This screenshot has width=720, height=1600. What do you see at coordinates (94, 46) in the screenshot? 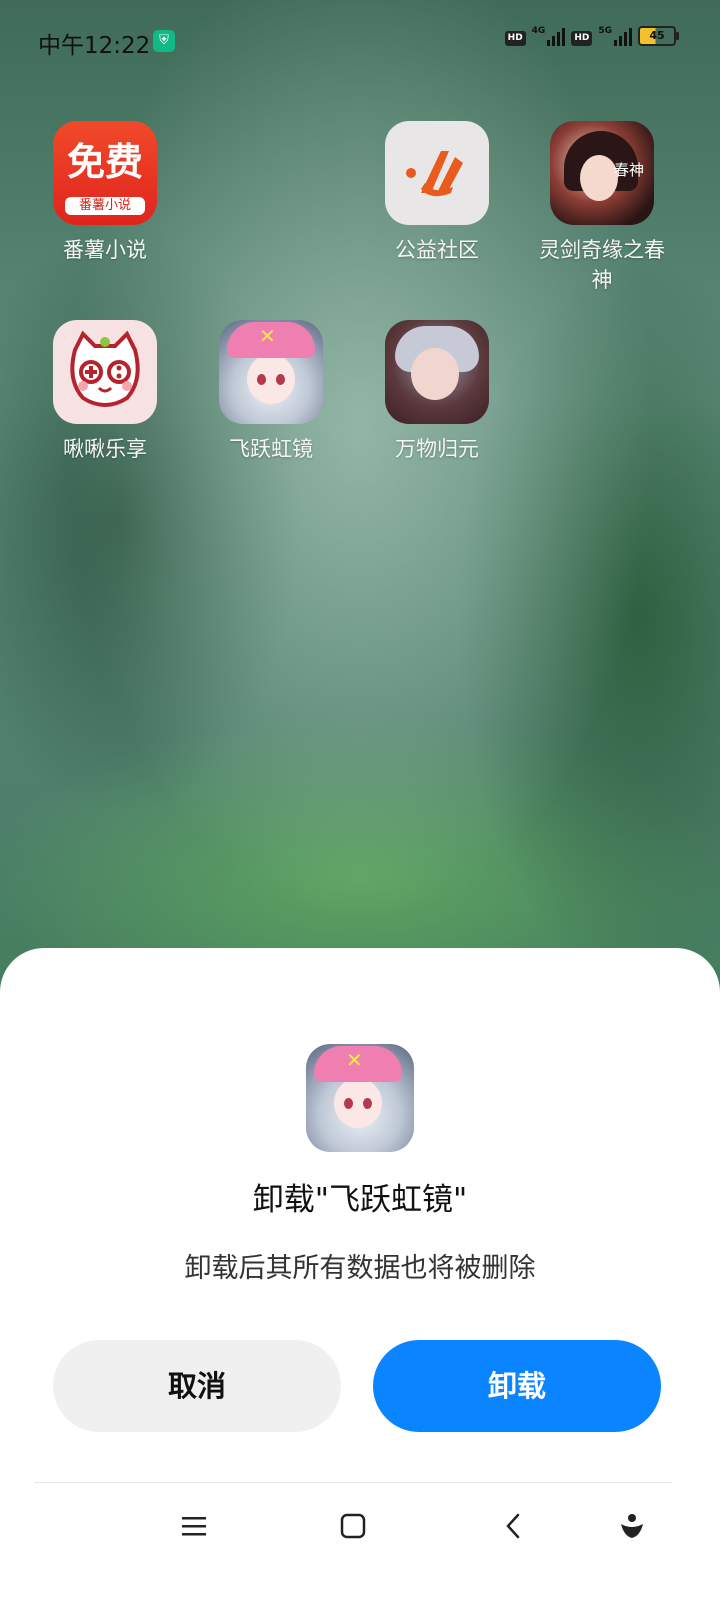
I see `clock: 中午12:22` at bounding box center [94, 46].